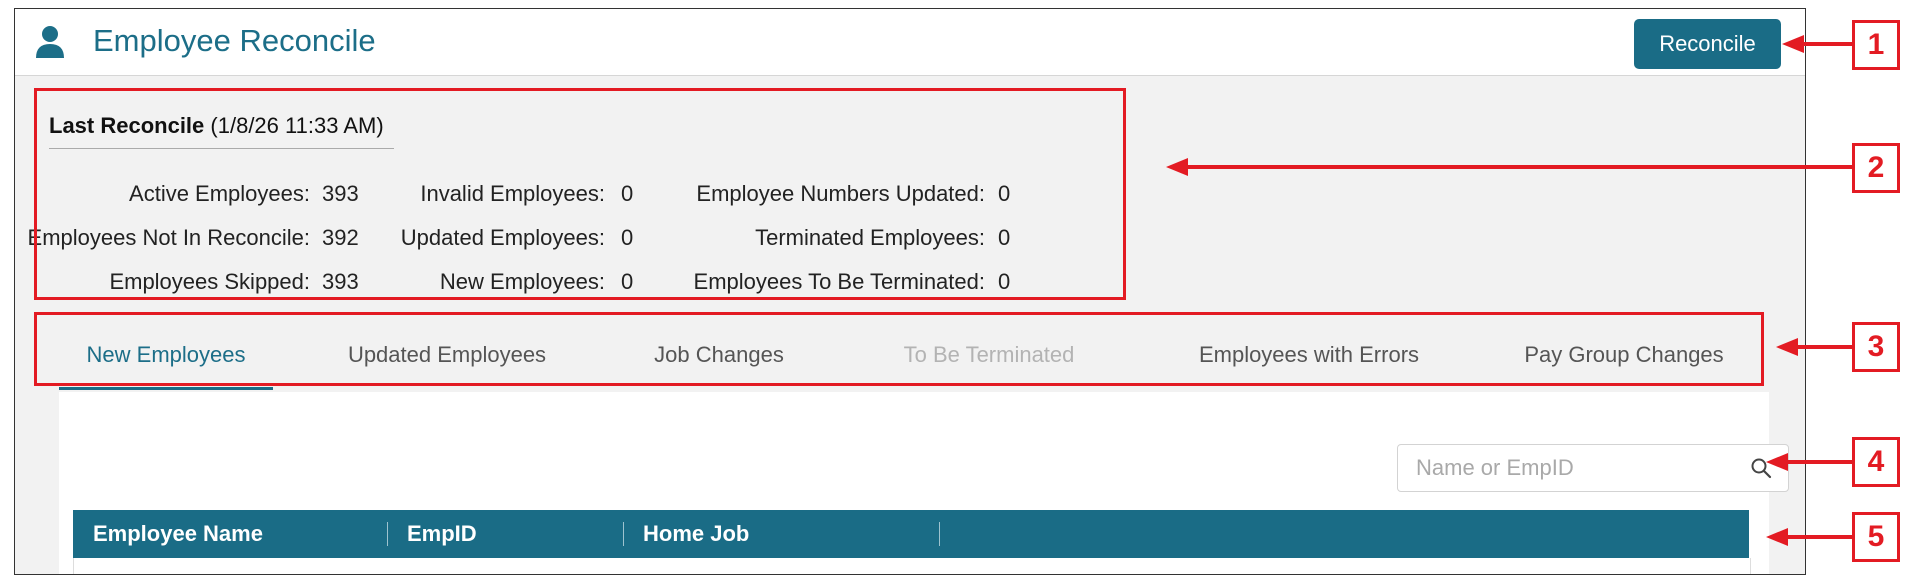 The image size is (1911, 583). Describe the element at coordinates (899, 349) in the screenshot. I see `annotation-box-tabs` at that location.